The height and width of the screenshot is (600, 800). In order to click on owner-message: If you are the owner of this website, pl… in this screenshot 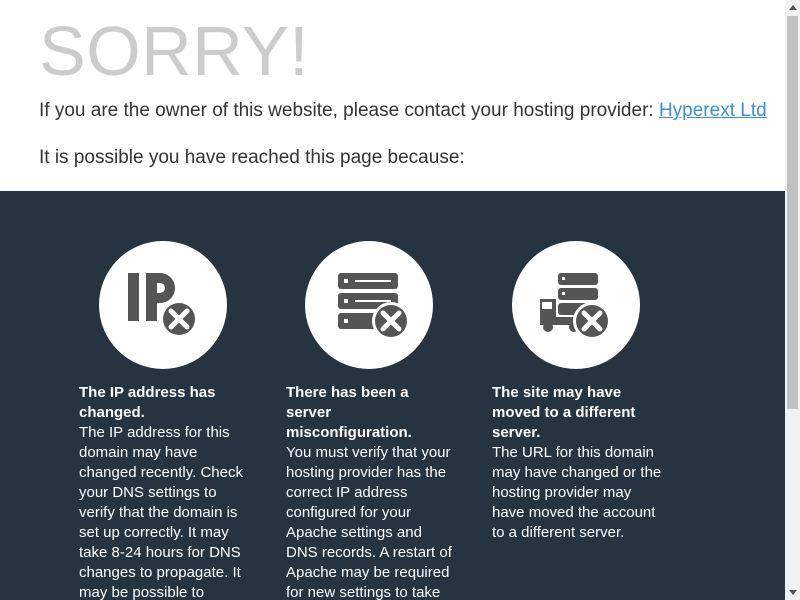, I will do `click(403, 111)`.